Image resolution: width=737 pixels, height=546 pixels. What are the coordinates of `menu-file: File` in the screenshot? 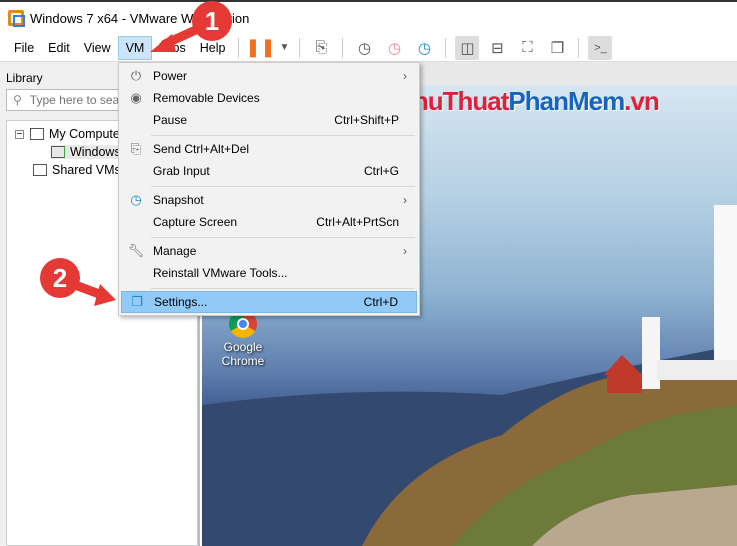 It's located at (24, 48).